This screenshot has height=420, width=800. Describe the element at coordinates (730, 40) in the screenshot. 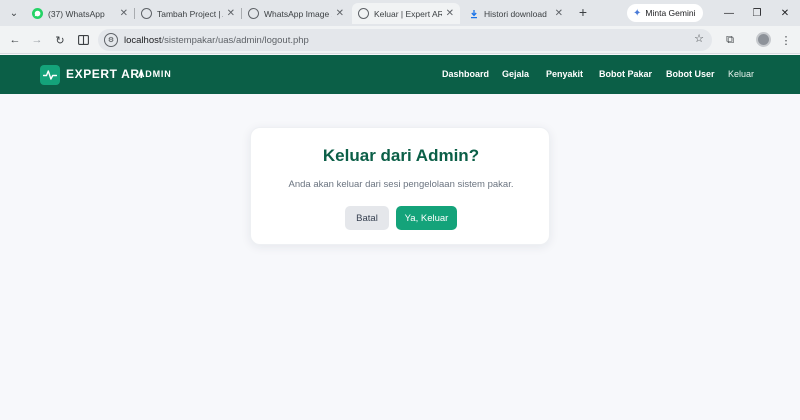

I see `extensions-icon: ⧉` at that location.